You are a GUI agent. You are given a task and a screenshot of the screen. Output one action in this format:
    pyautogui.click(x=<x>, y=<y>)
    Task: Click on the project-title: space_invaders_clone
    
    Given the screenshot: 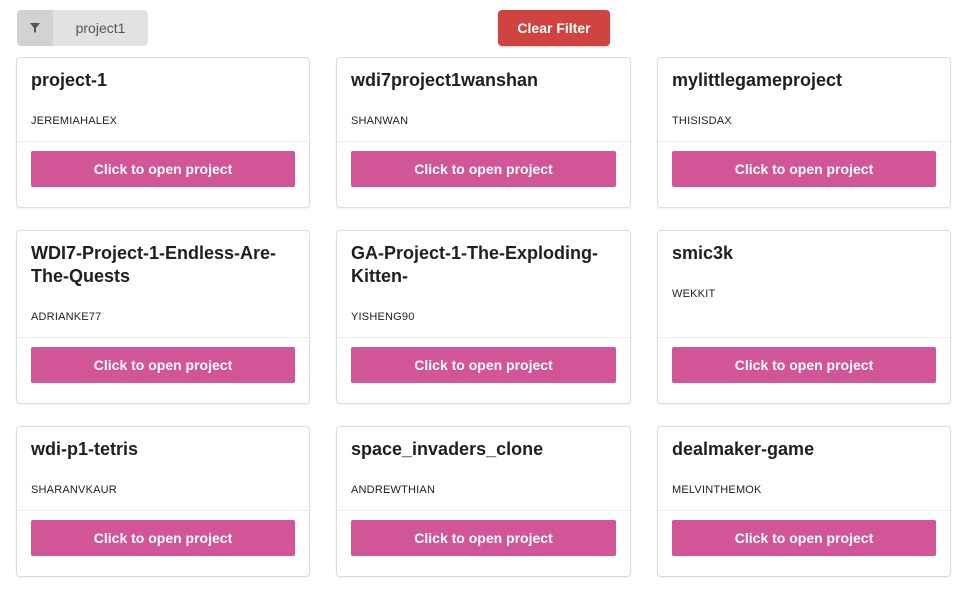 What is the action you would take?
    pyautogui.click(x=447, y=449)
    